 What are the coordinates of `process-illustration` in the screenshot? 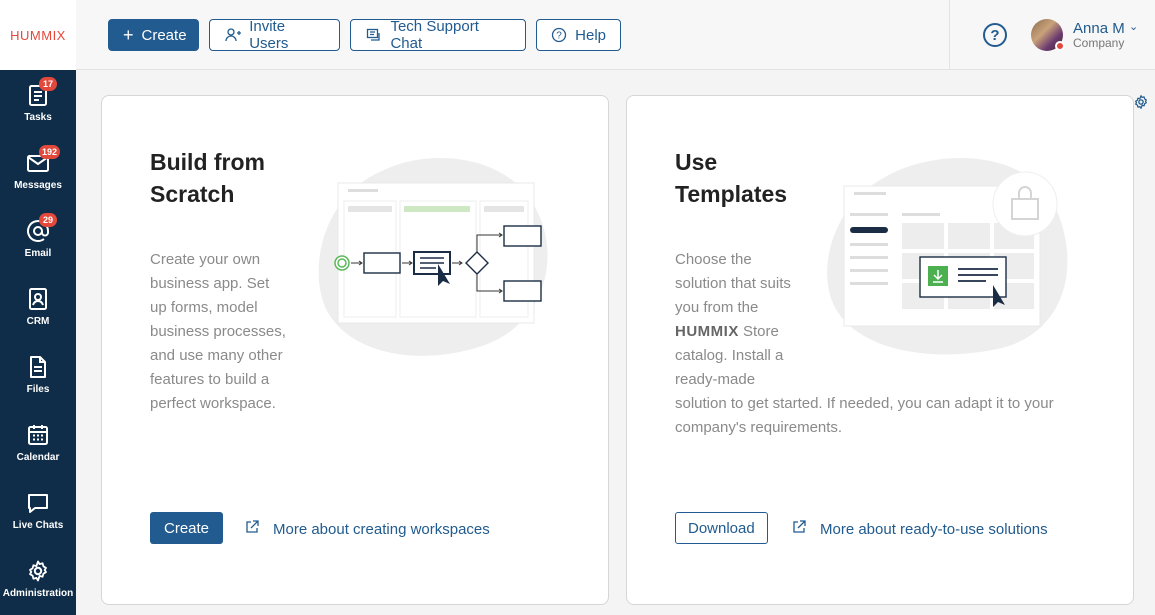 It's located at (433, 257).